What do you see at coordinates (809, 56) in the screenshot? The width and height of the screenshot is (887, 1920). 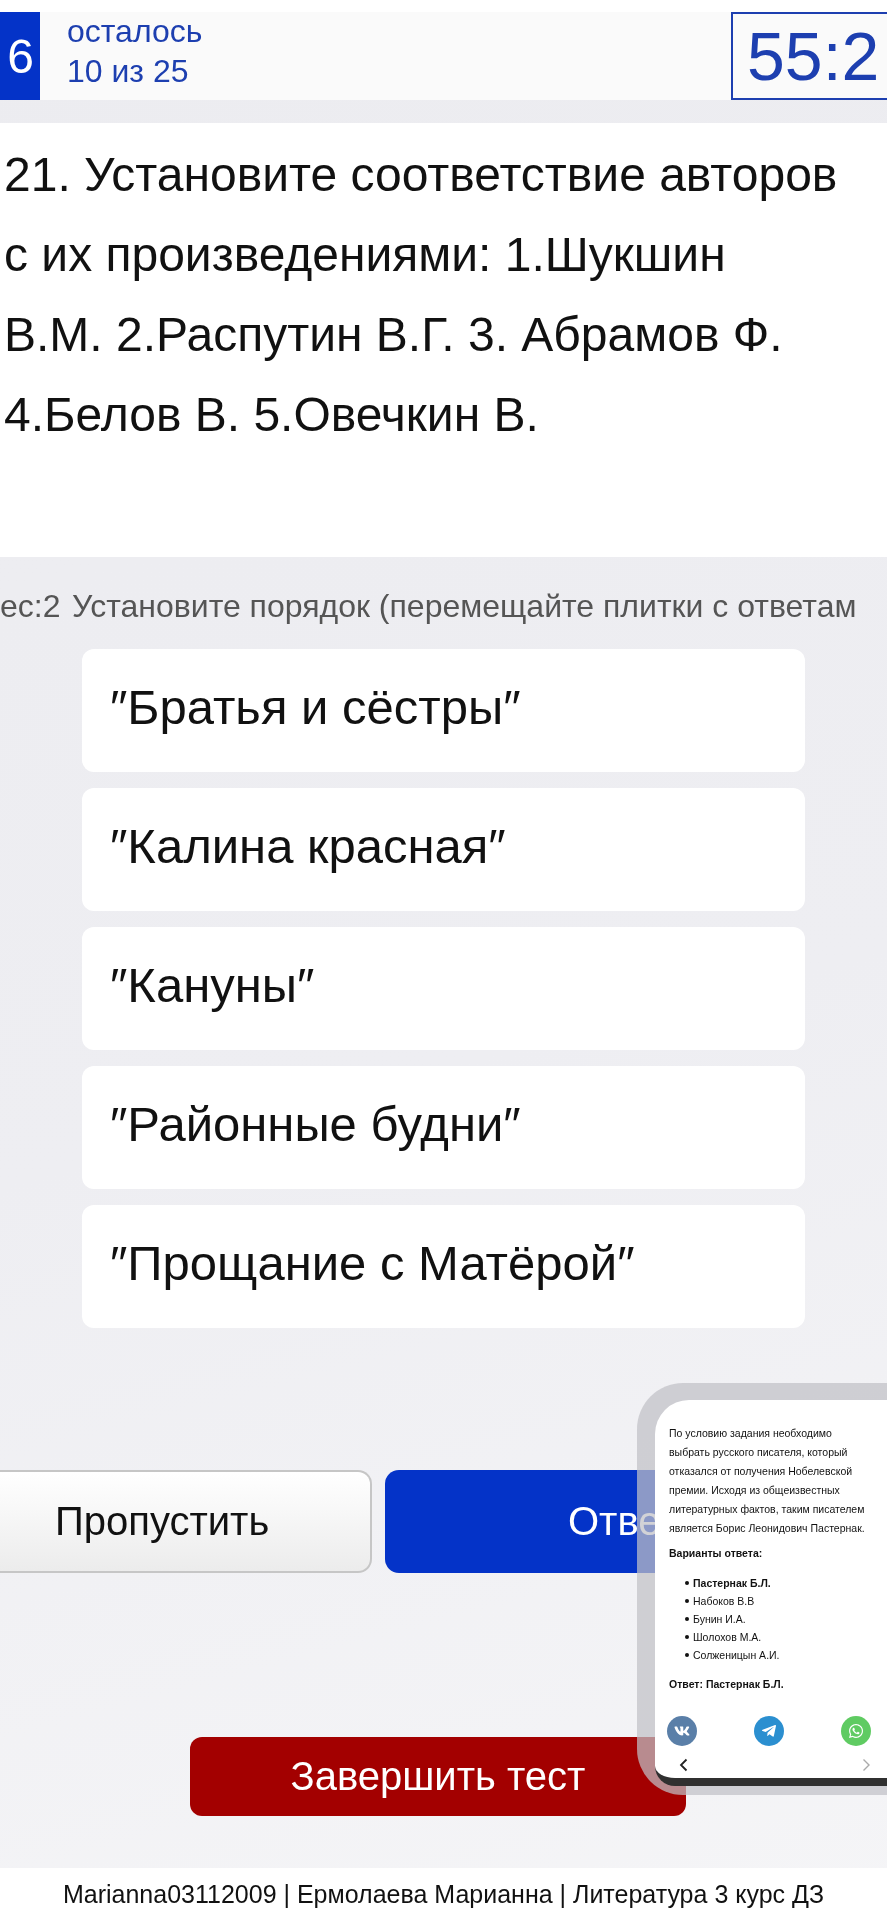 I see `timer-display: 55:2` at bounding box center [809, 56].